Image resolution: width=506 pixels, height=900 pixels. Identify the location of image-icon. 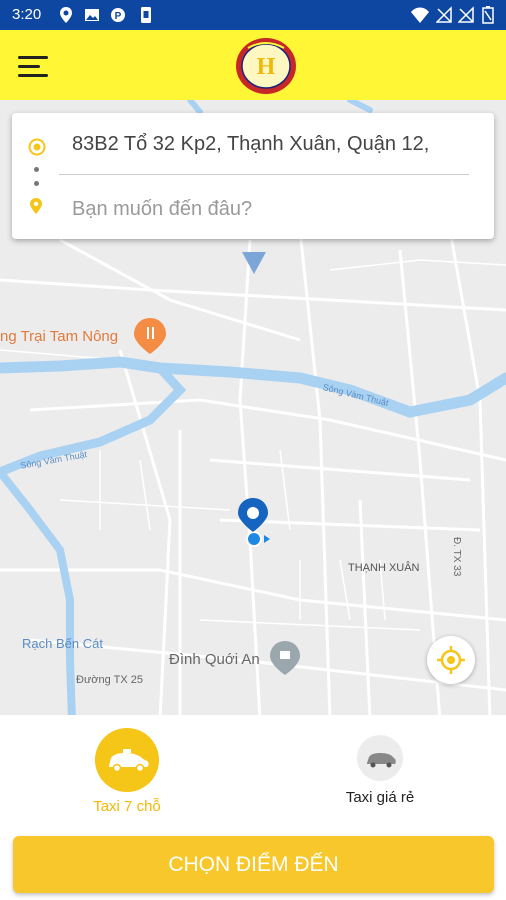
(92, 15).